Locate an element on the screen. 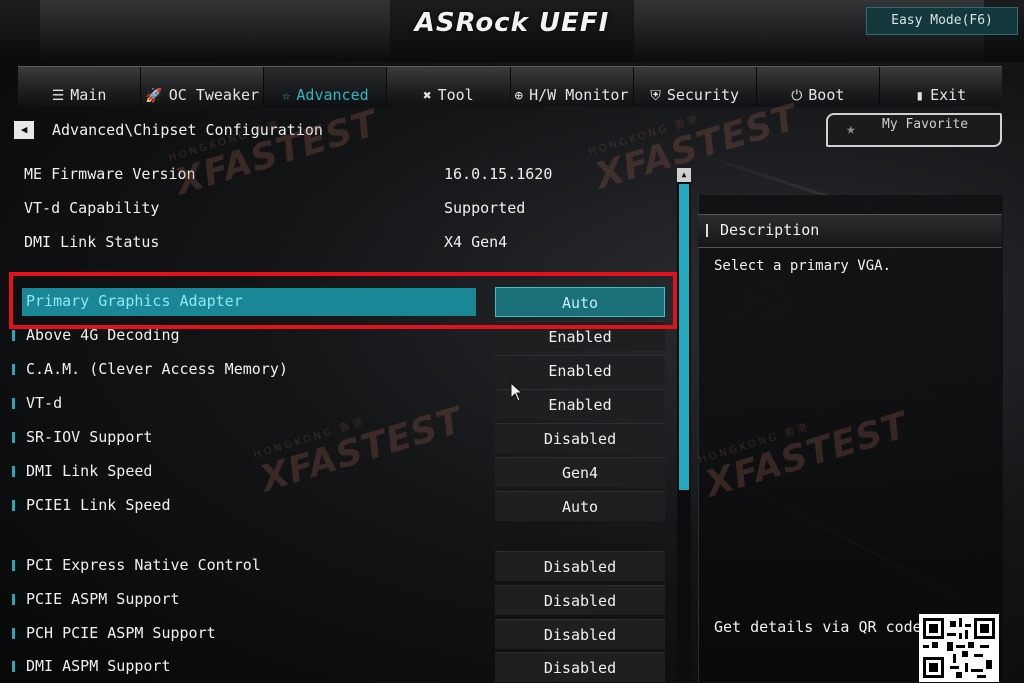 The height and width of the screenshot is (683, 1024). tab-label: Boot is located at coordinates (826, 95).